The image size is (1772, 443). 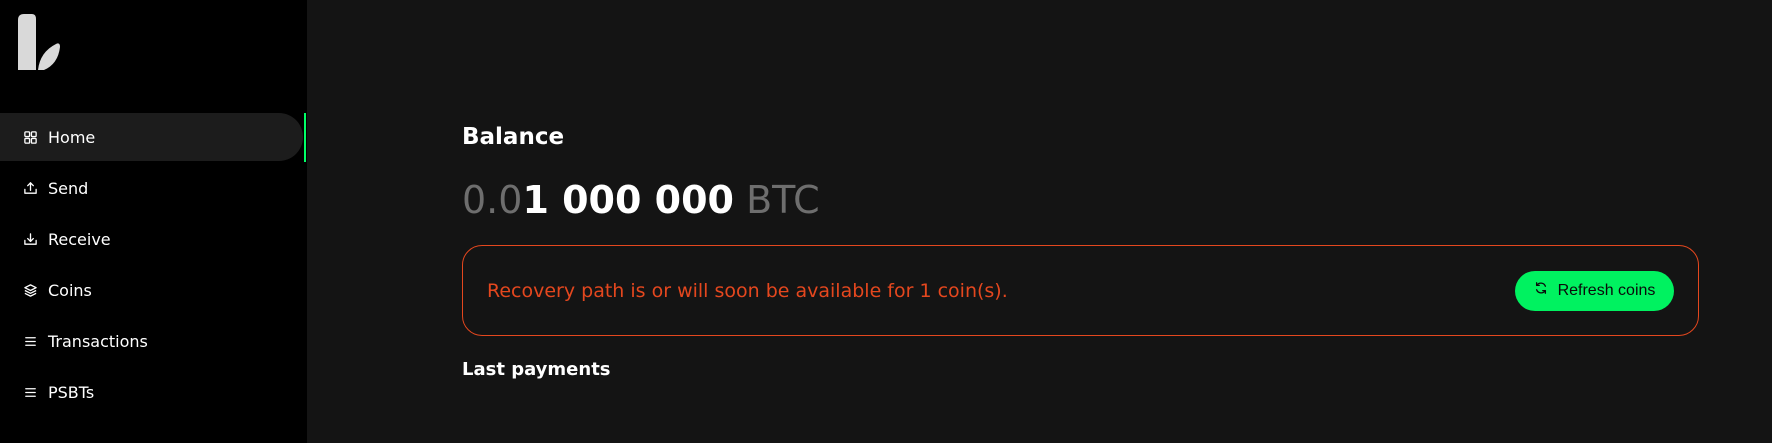 I want to click on sidebar-item-label: Transactions, so click(x=98, y=341).